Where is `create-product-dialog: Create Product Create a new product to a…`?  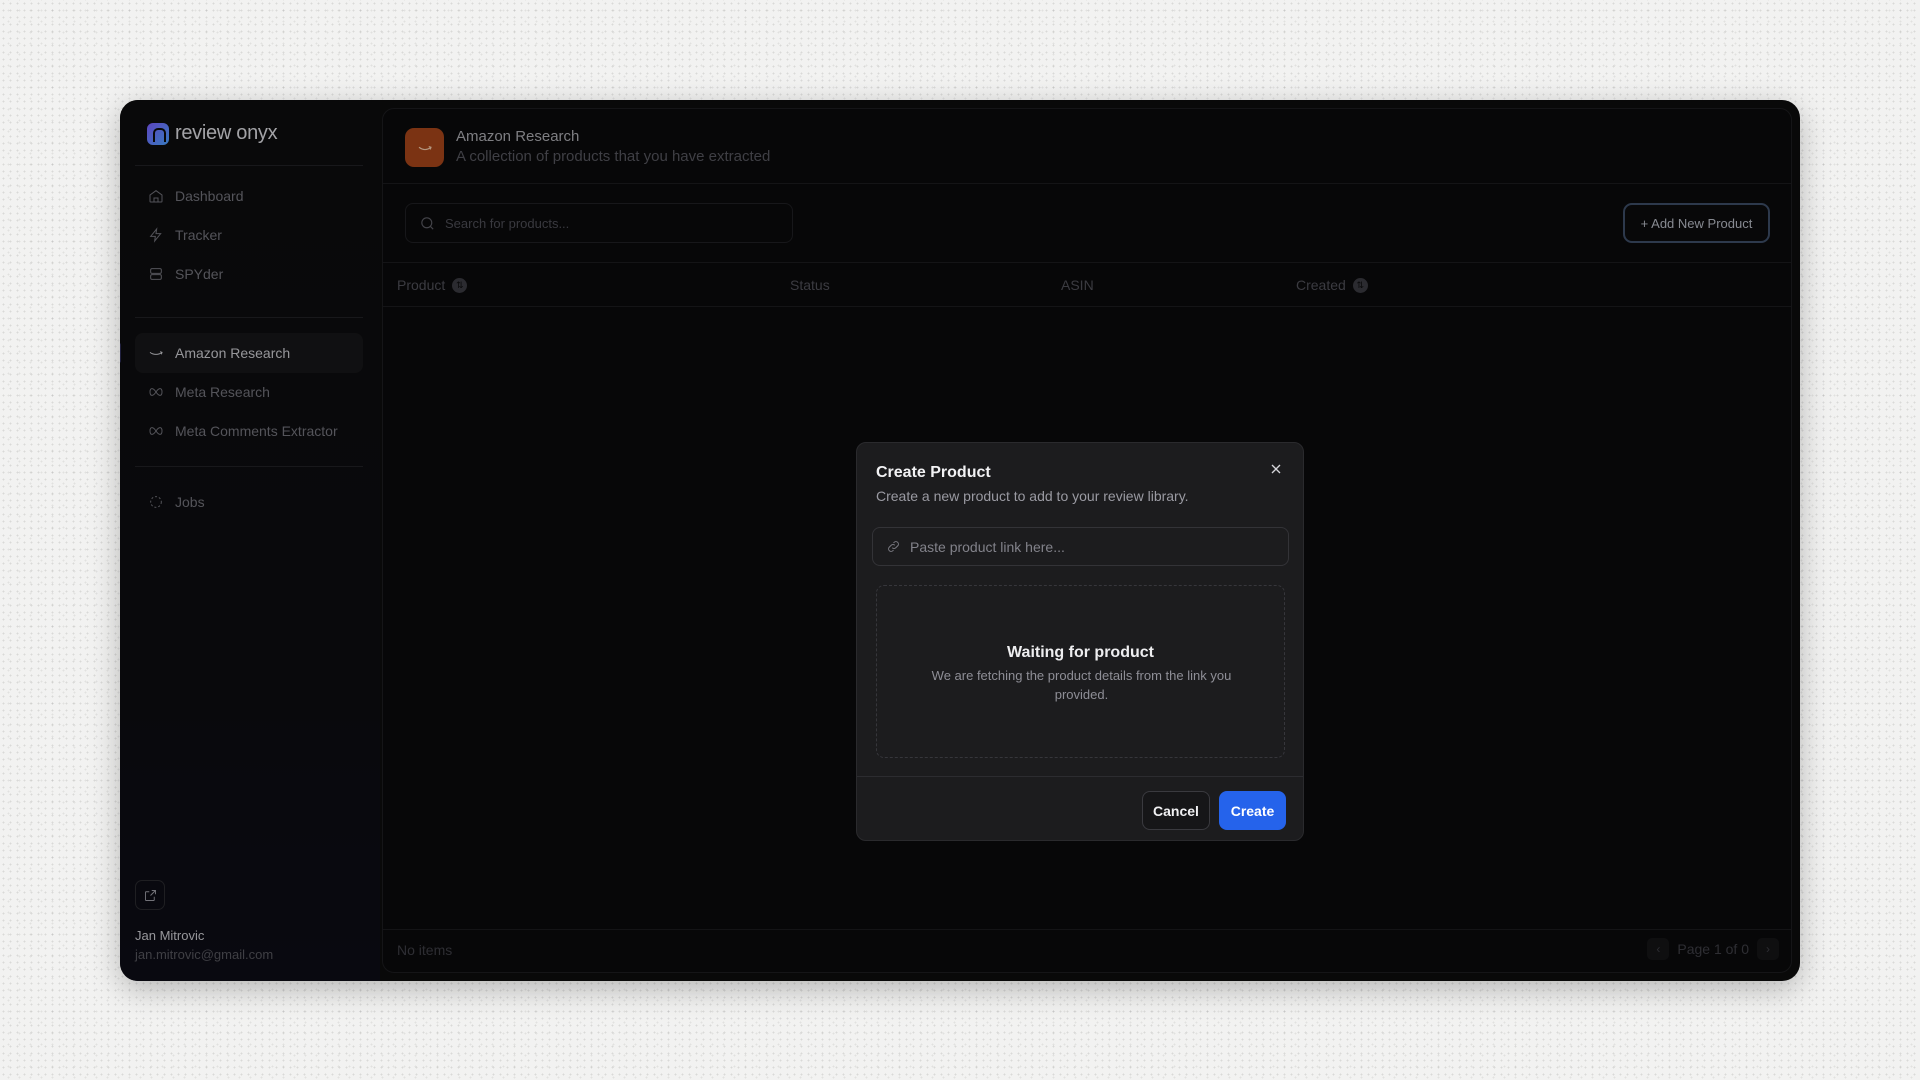 create-product-dialog: Create Product Create a new product to a… is located at coordinates (1080, 641).